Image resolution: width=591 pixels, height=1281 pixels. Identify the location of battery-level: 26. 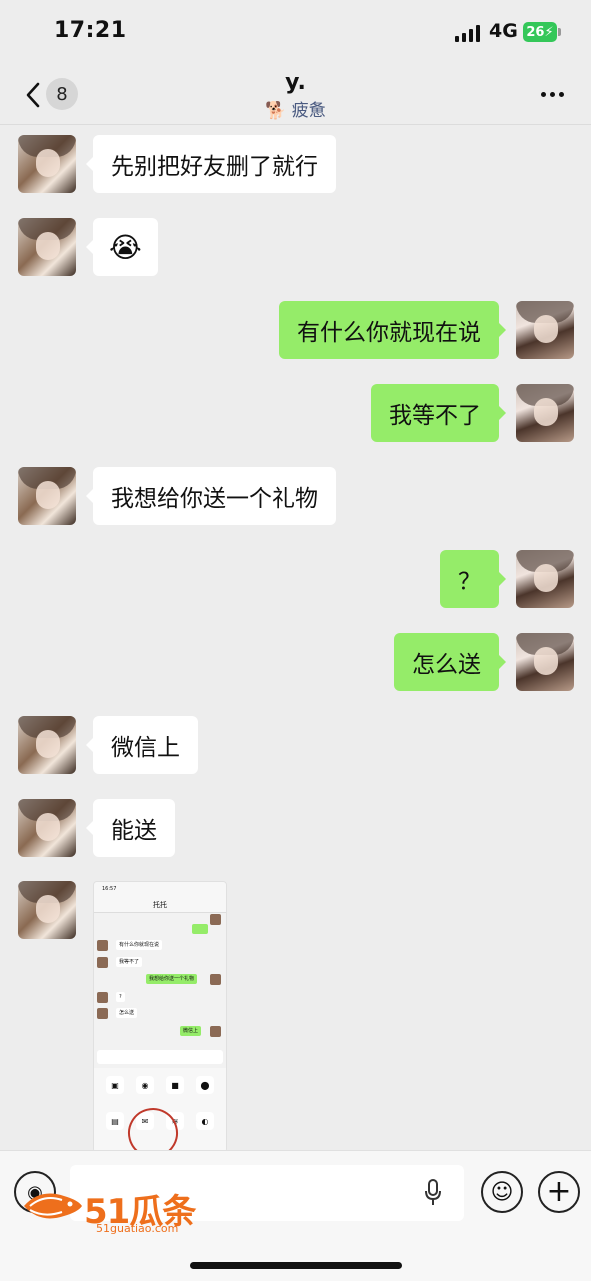
(535, 32).